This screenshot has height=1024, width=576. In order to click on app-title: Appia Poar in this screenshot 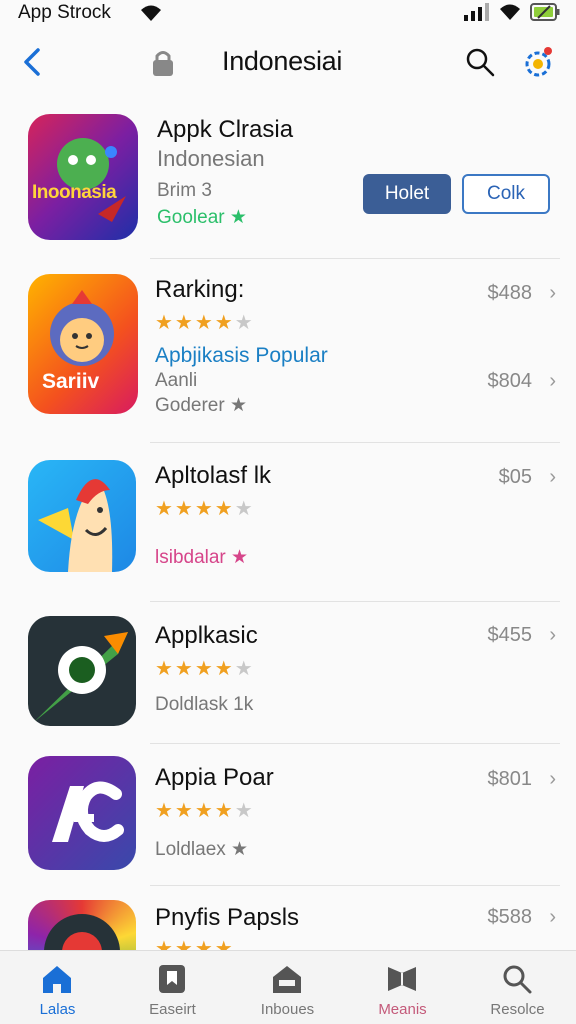, I will do `click(214, 777)`.